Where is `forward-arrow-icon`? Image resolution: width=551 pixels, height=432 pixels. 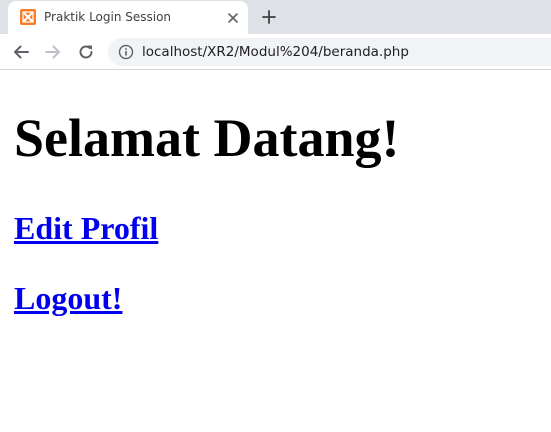 forward-arrow-icon is located at coordinates (53, 52).